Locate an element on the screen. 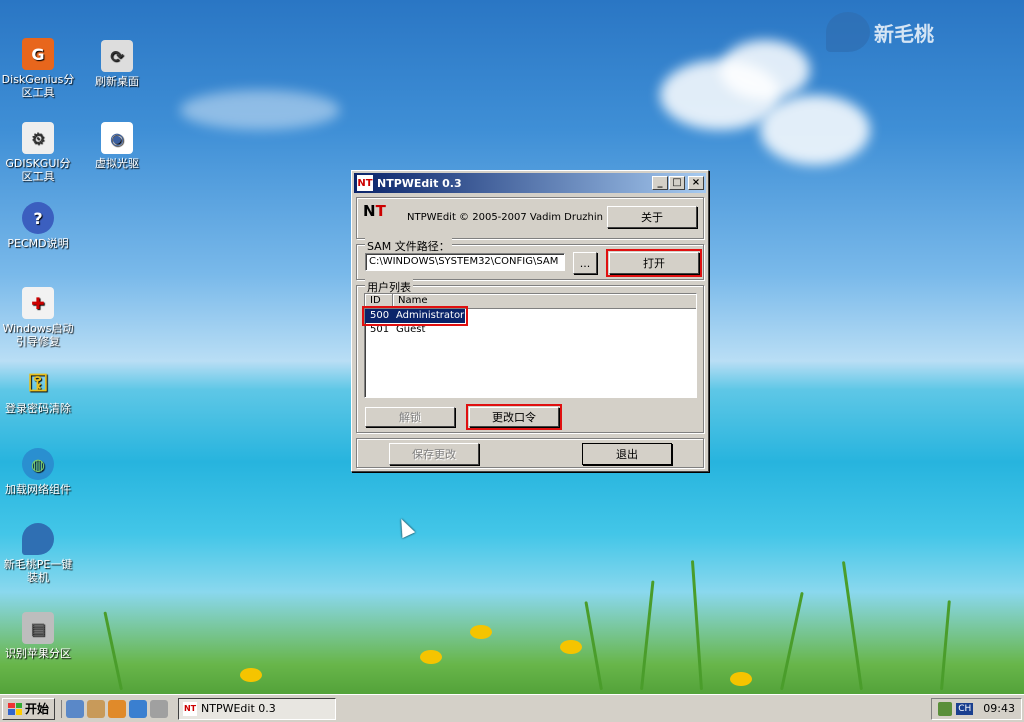  peach-logo-icon is located at coordinates (848, 32).